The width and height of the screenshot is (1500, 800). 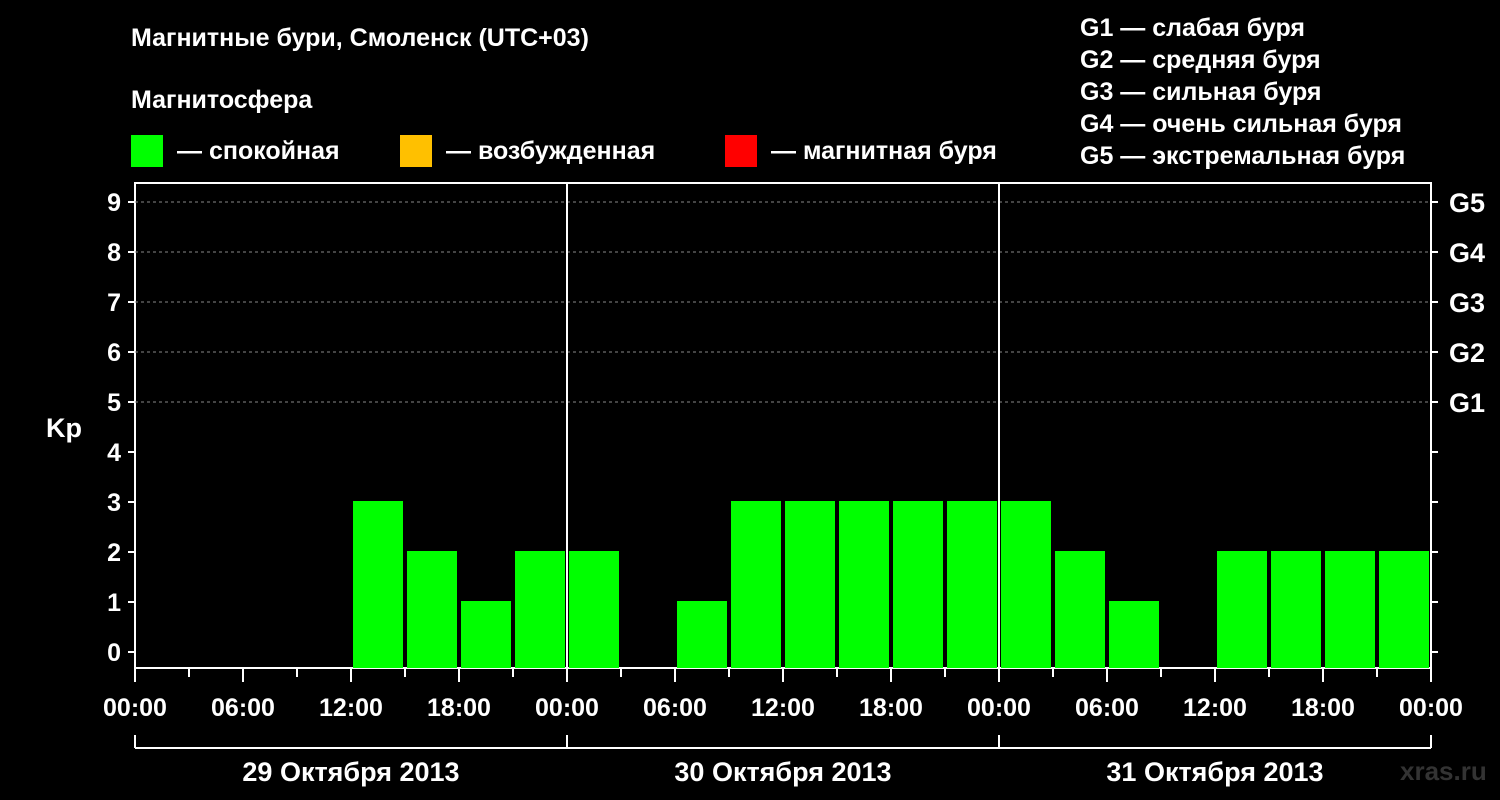 What do you see at coordinates (64, 428) in the screenshot?
I see `y-axis-label: Kp` at bounding box center [64, 428].